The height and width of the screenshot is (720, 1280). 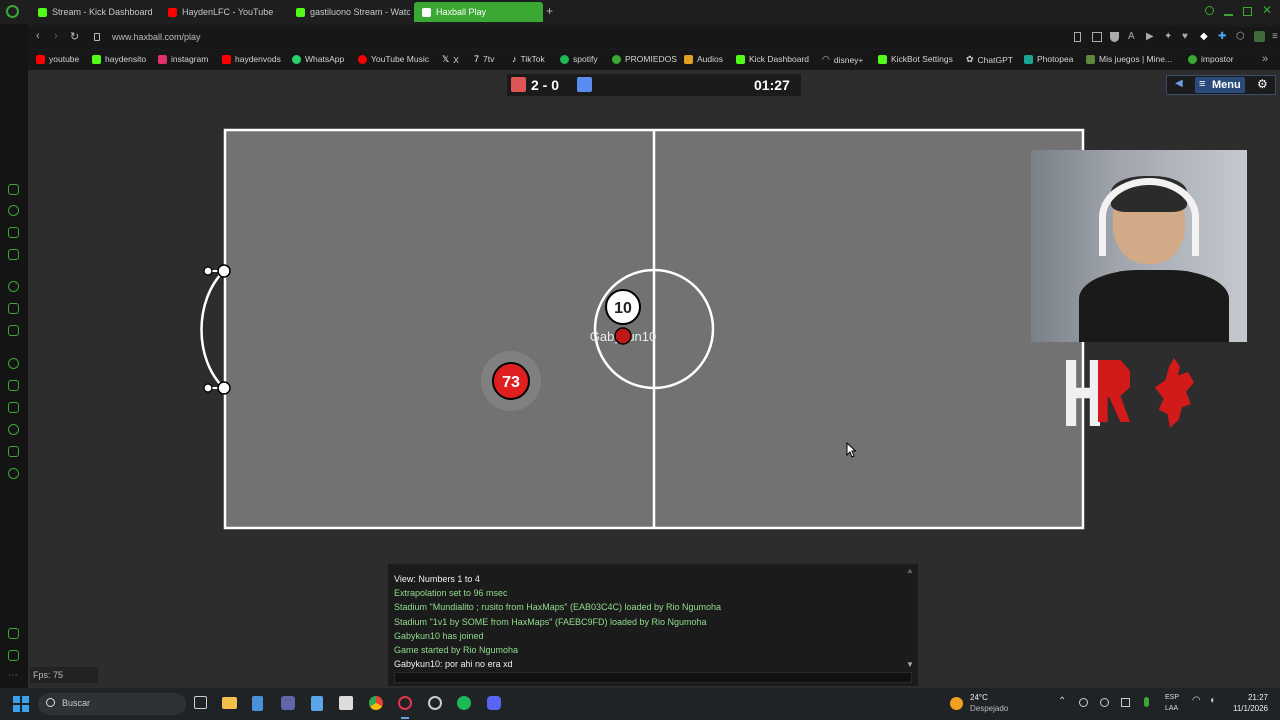 What do you see at coordinates (288, 703) in the screenshot?
I see `teams-icon` at bounding box center [288, 703].